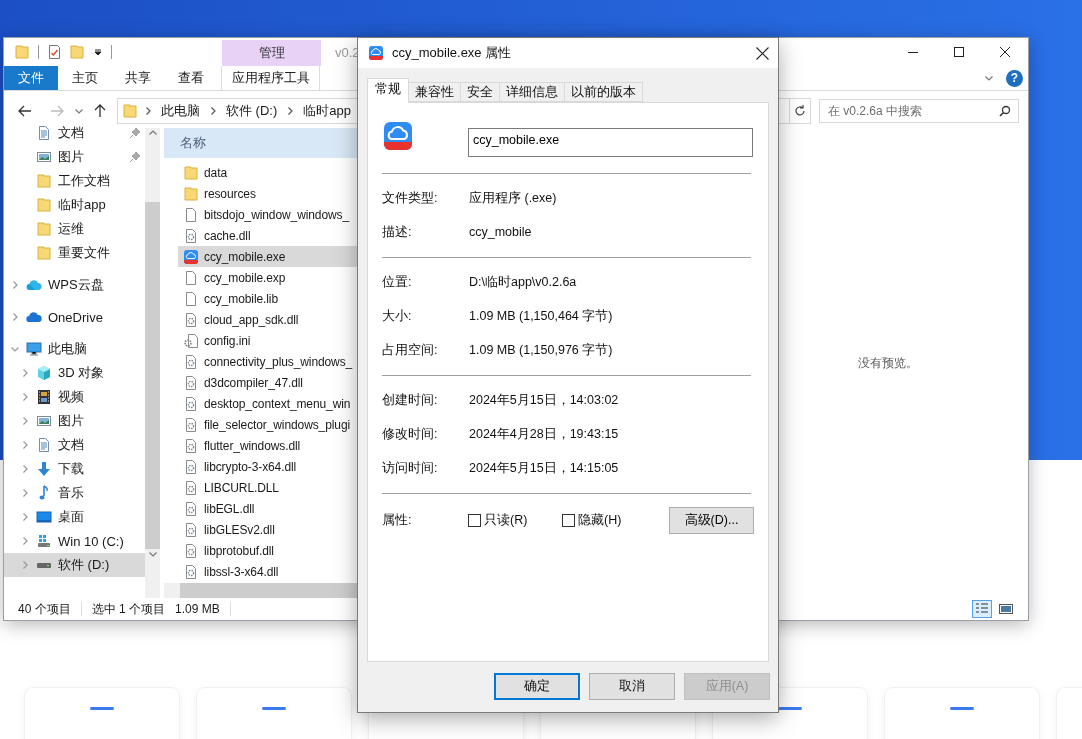 The height and width of the screenshot is (739, 1082). I want to click on property-label: 大小:, so click(397, 316).